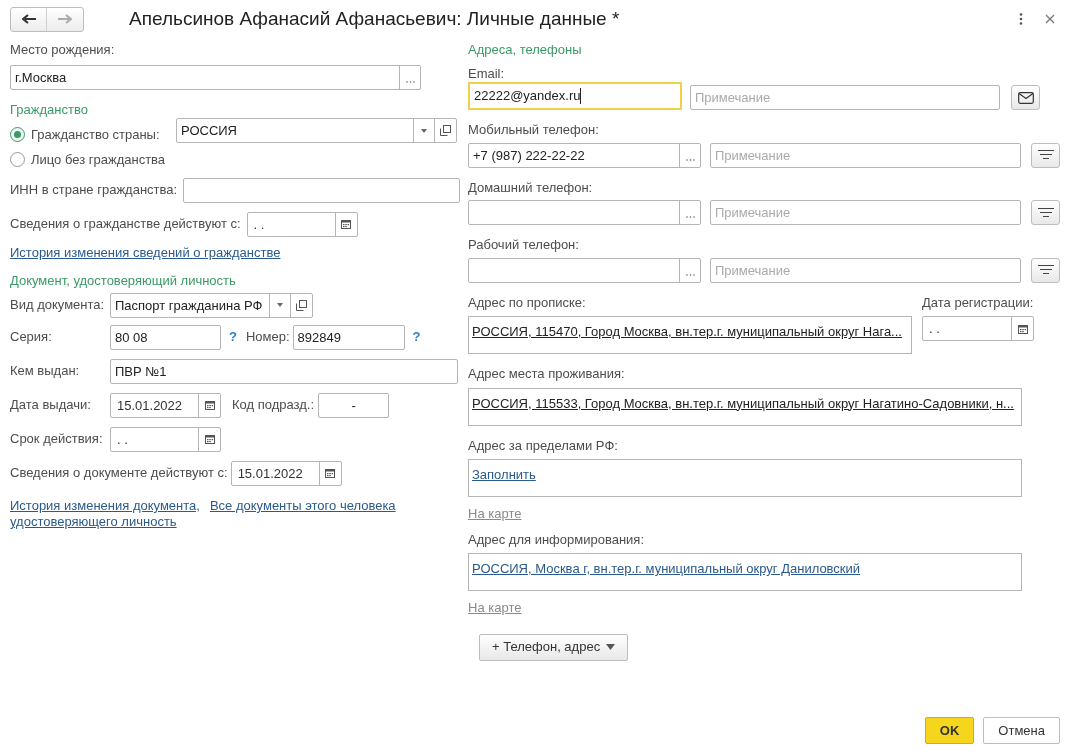 This screenshot has width=1067, height=755. Describe the element at coordinates (534, 130) in the screenshot. I see `field-label: Мобильный телефон:` at that location.